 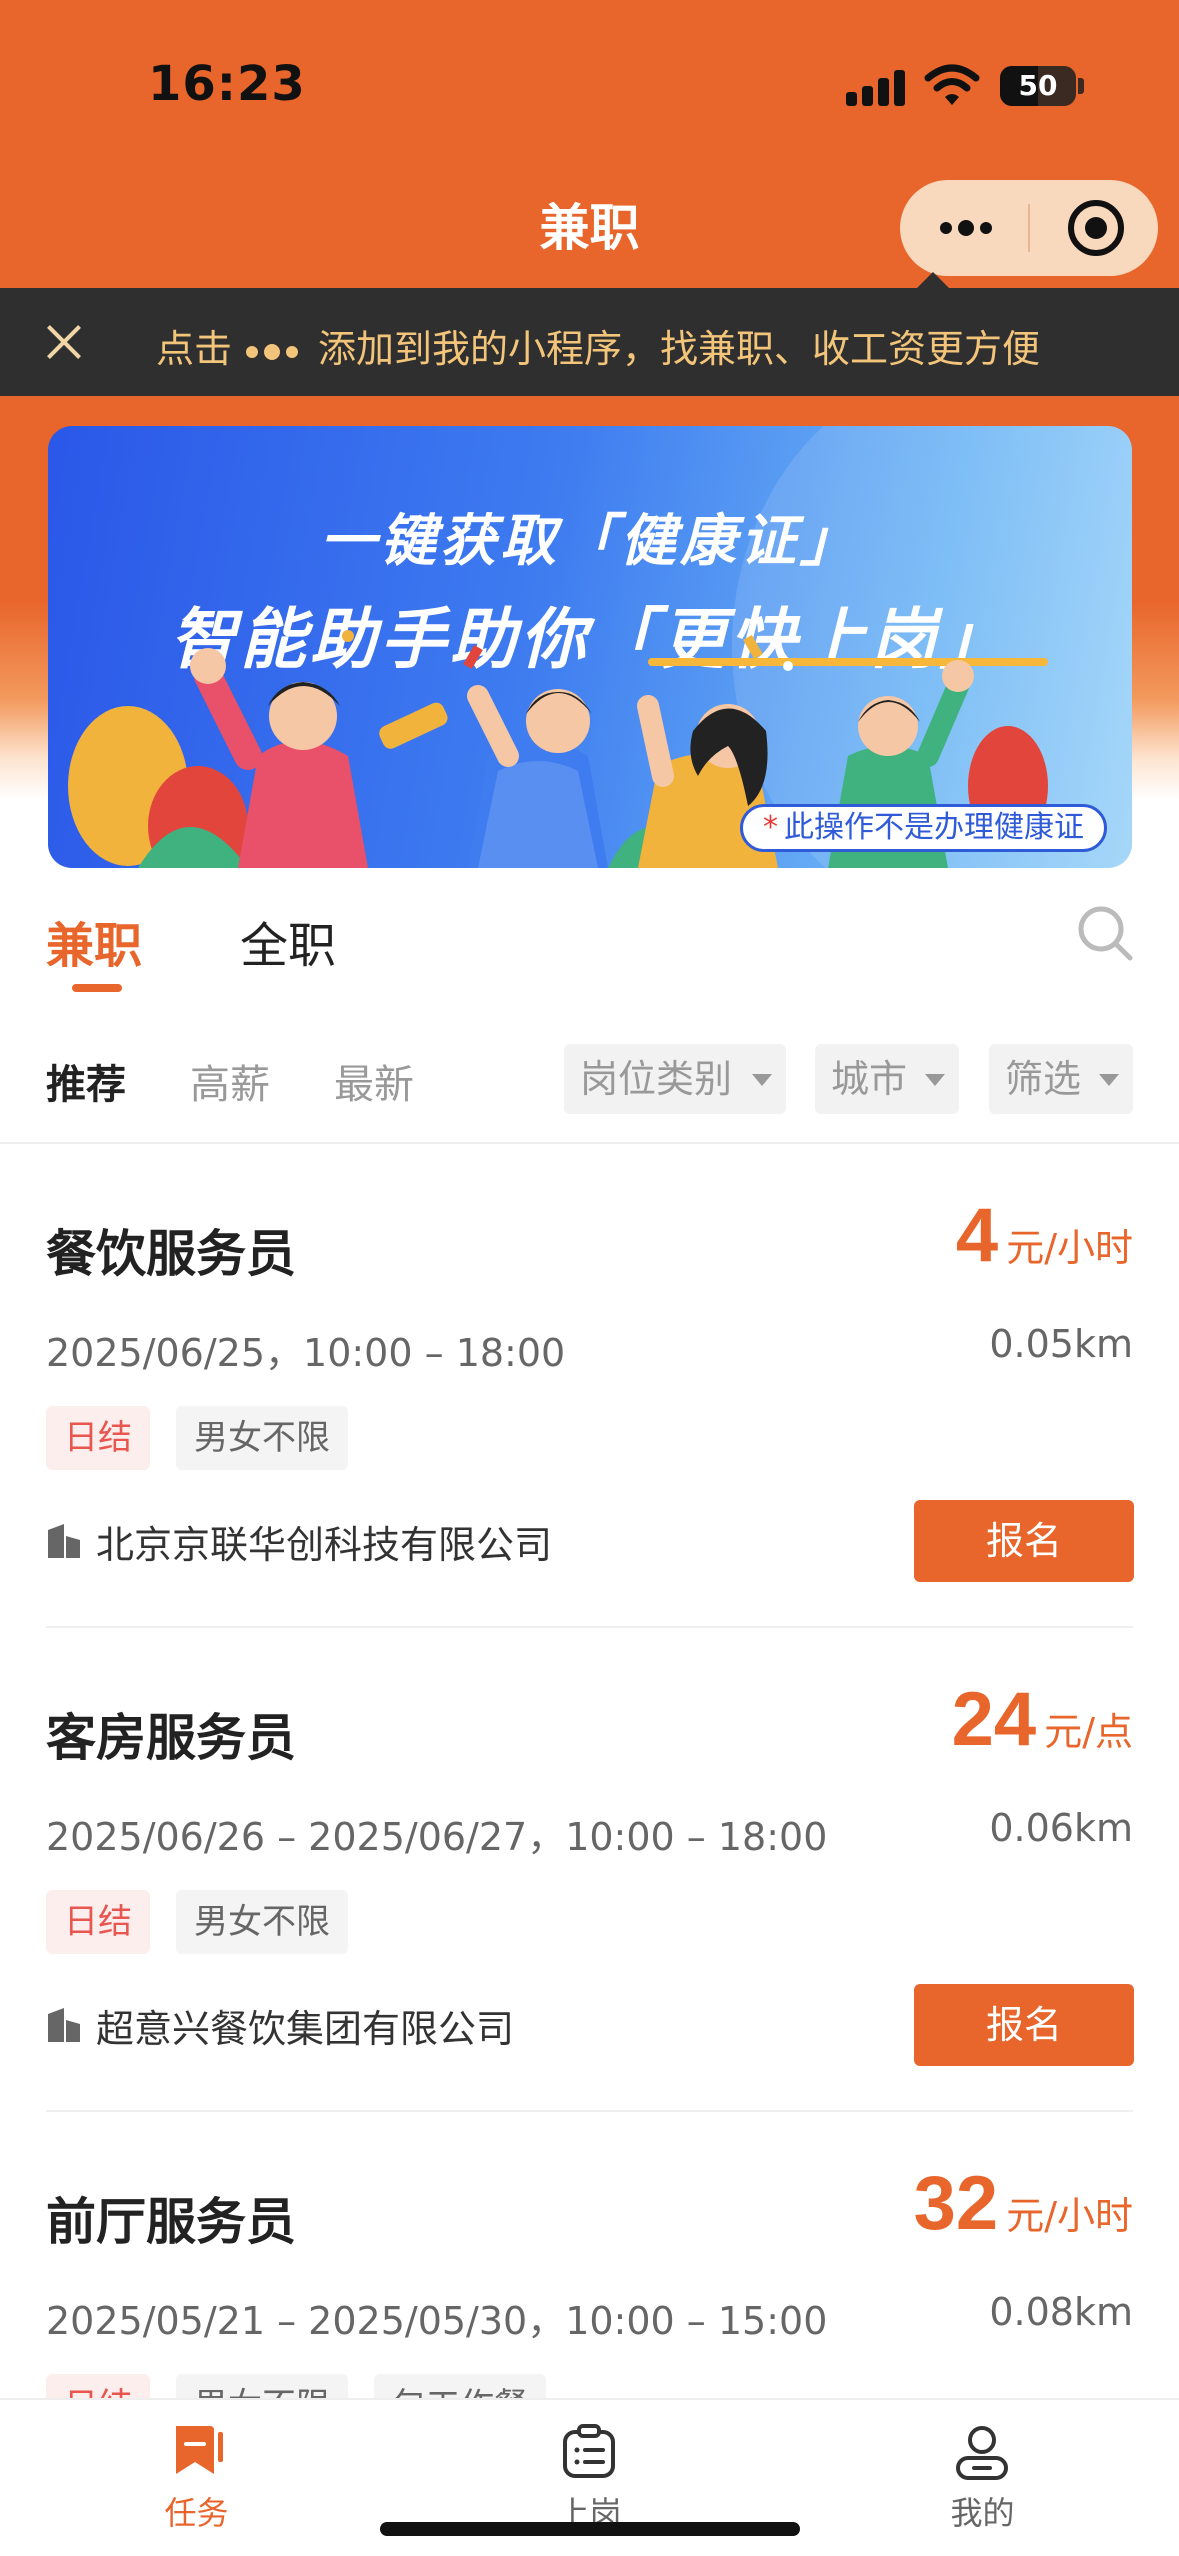 What do you see at coordinates (230, 1081) in the screenshot?
I see `sort-high-pay: 高薪` at bounding box center [230, 1081].